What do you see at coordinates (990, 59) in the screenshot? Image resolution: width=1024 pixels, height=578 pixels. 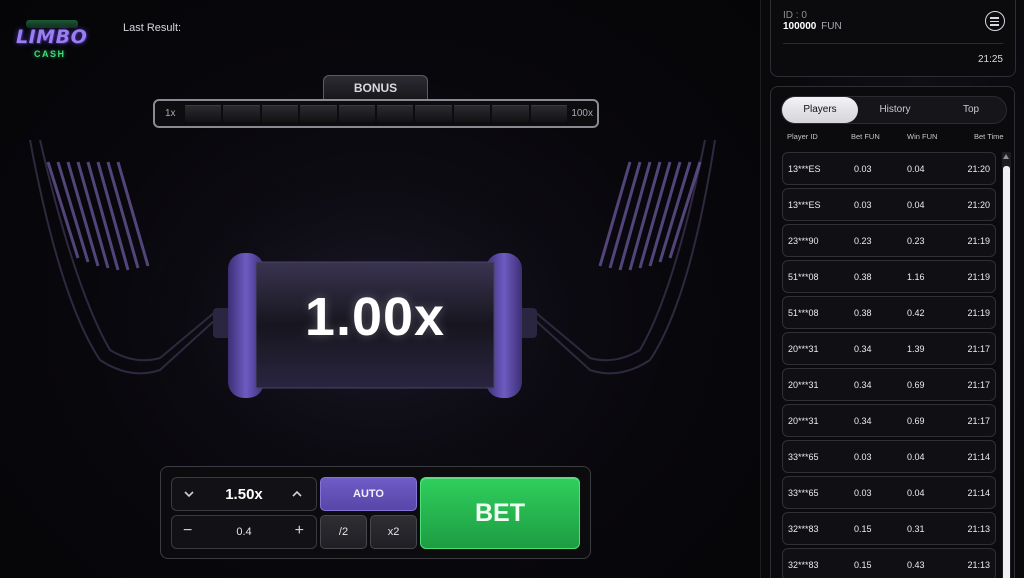 I see `clock: 21:25` at bounding box center [990, 59].